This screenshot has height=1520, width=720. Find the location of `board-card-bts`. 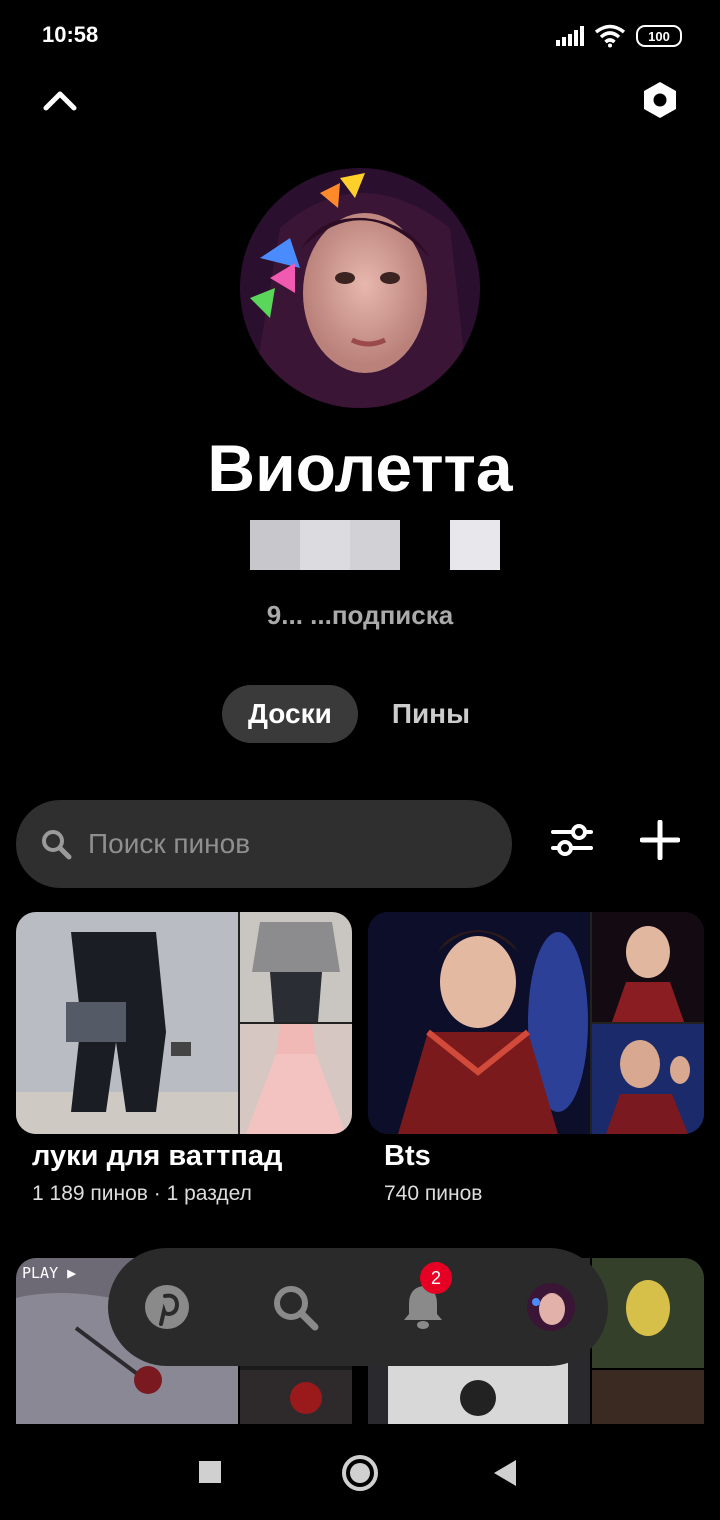

board-card-bts is located at coordinates (536, 1023).